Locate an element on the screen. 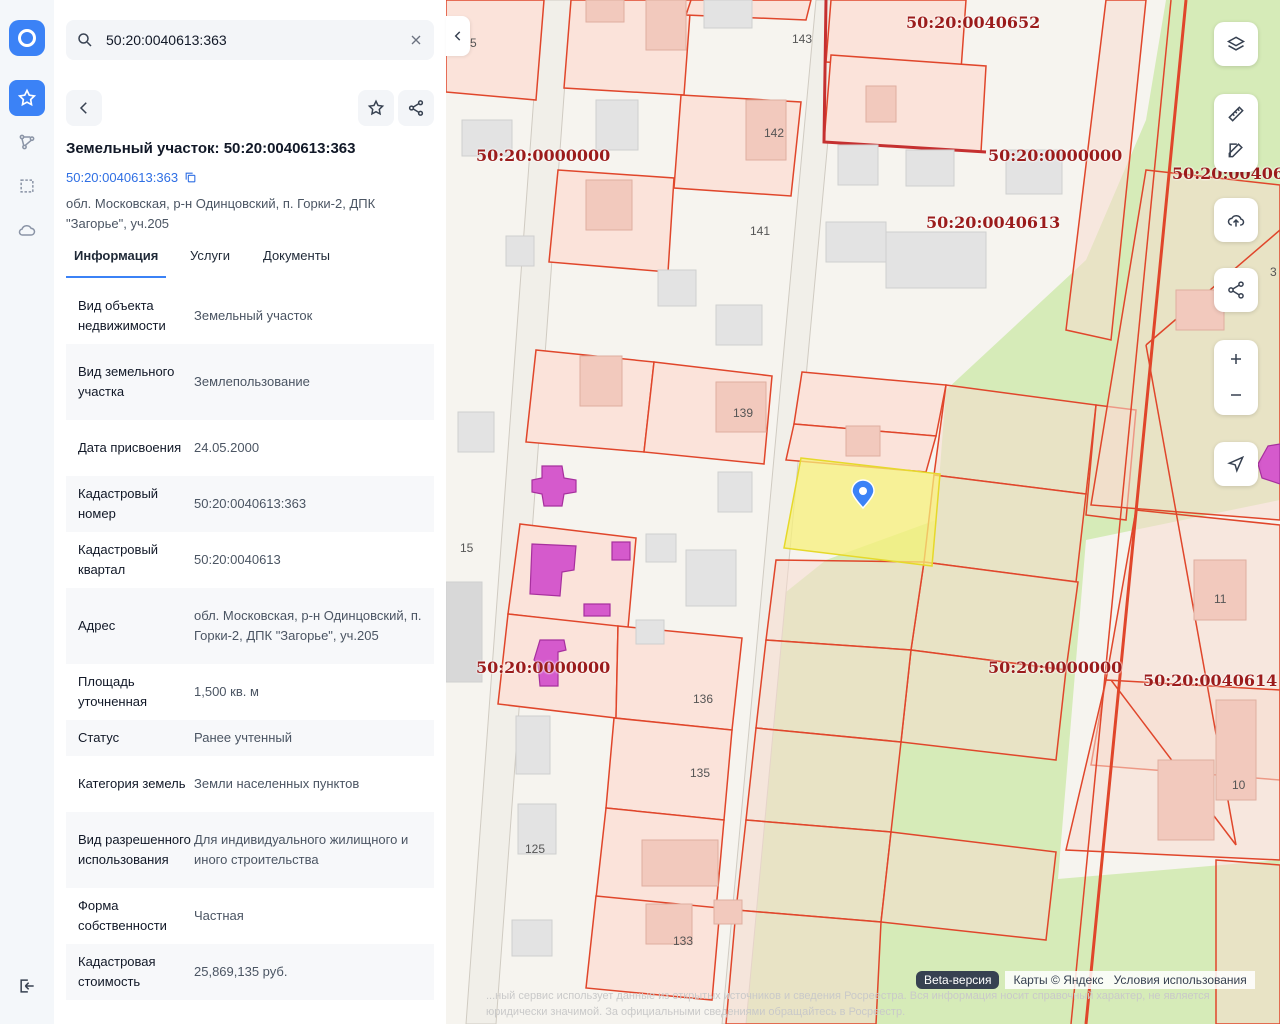 The image size is (1280, 1024). cloud-upload-icon is located at coordinates (1236, 220).